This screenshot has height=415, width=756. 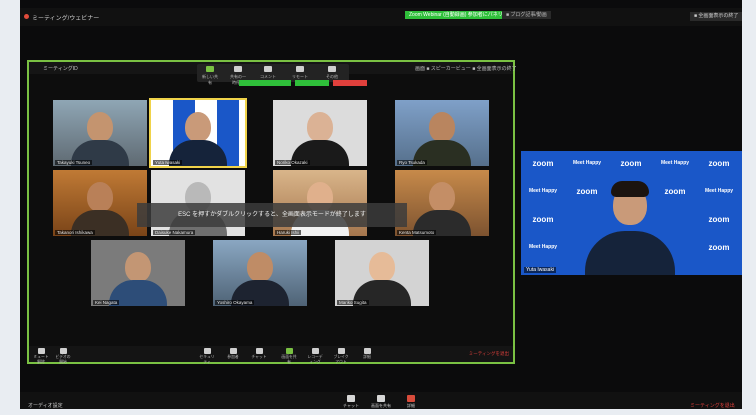 What do you see at coordinates (315, 356) in the screenshot?
I see `record-button: レコーディング` at bounding box center [315, 356].